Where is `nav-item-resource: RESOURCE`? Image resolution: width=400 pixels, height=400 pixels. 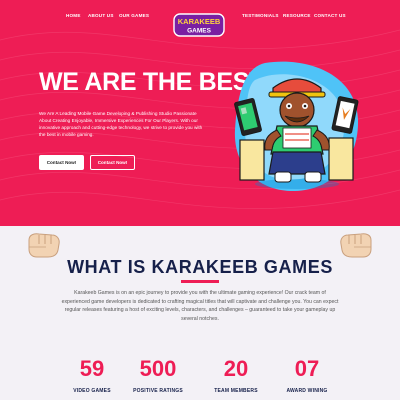 nav-item-resource: RESOURCE is located at coordinates (297, 15).